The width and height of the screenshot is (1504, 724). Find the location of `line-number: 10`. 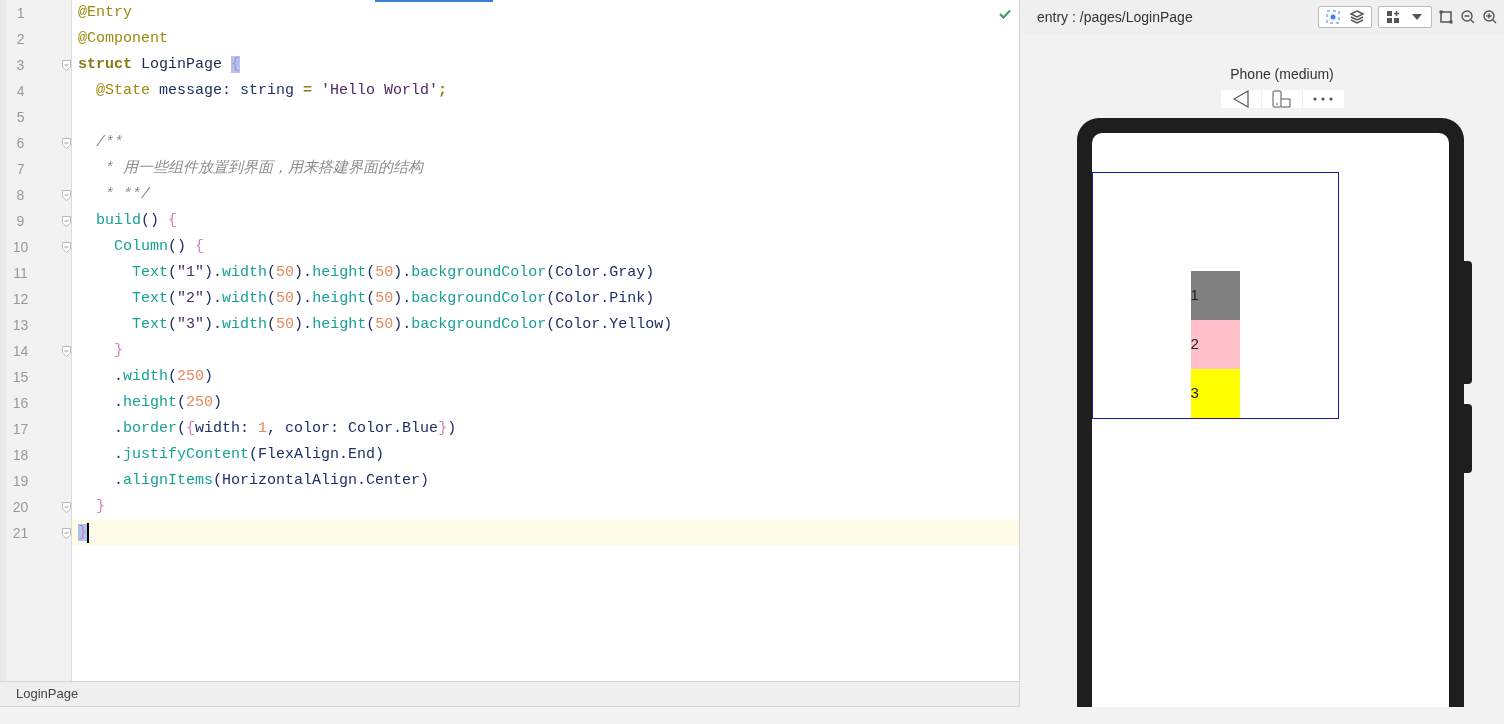

line-number: 10 is located at coordinates (20, 247).